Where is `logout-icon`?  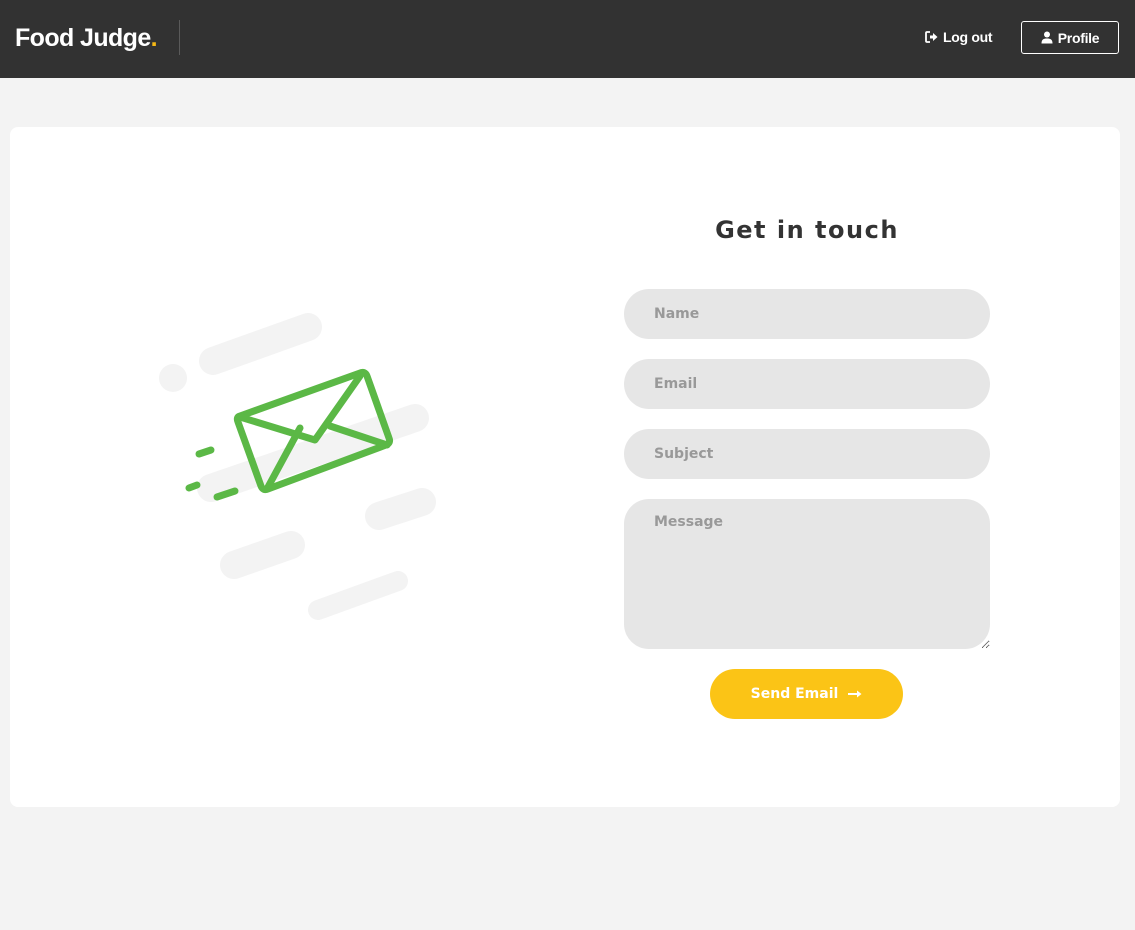 logout-icon is located at coordinates (931, 37).